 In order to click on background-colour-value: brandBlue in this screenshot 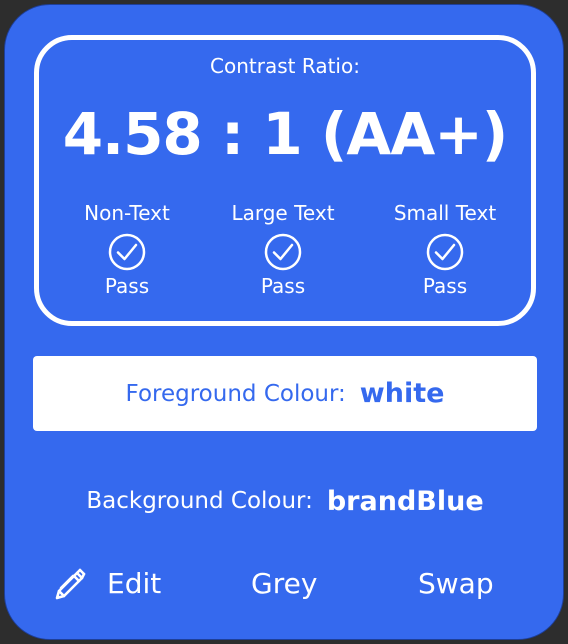, I will do `click(405, 501)`.